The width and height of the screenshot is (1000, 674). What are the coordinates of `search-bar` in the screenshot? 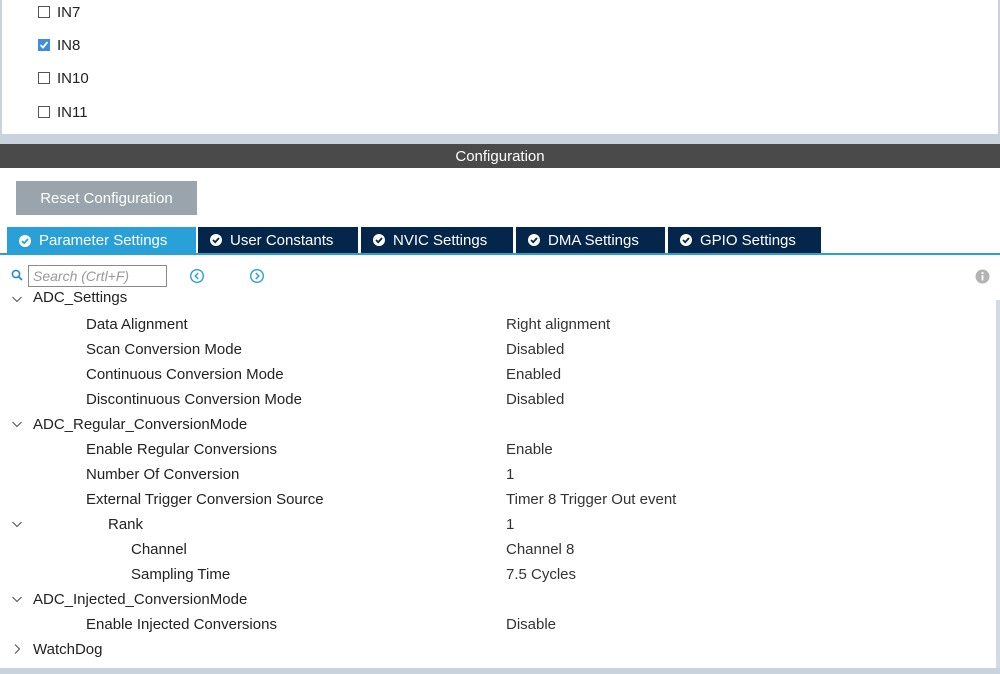 It's located at (500, 276).